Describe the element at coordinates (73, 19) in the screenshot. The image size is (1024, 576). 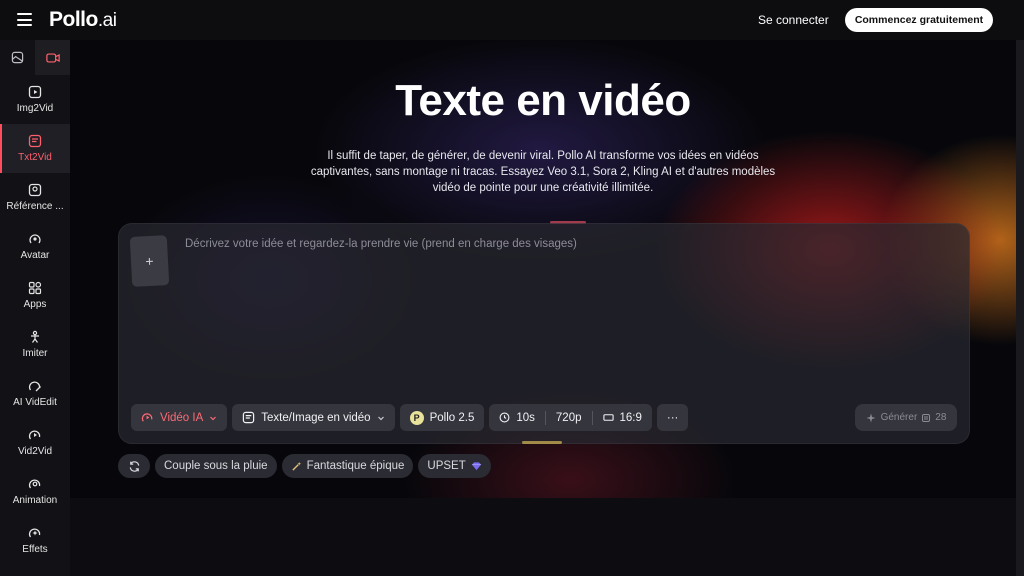
I see `logo-main: Pollo` at that location.